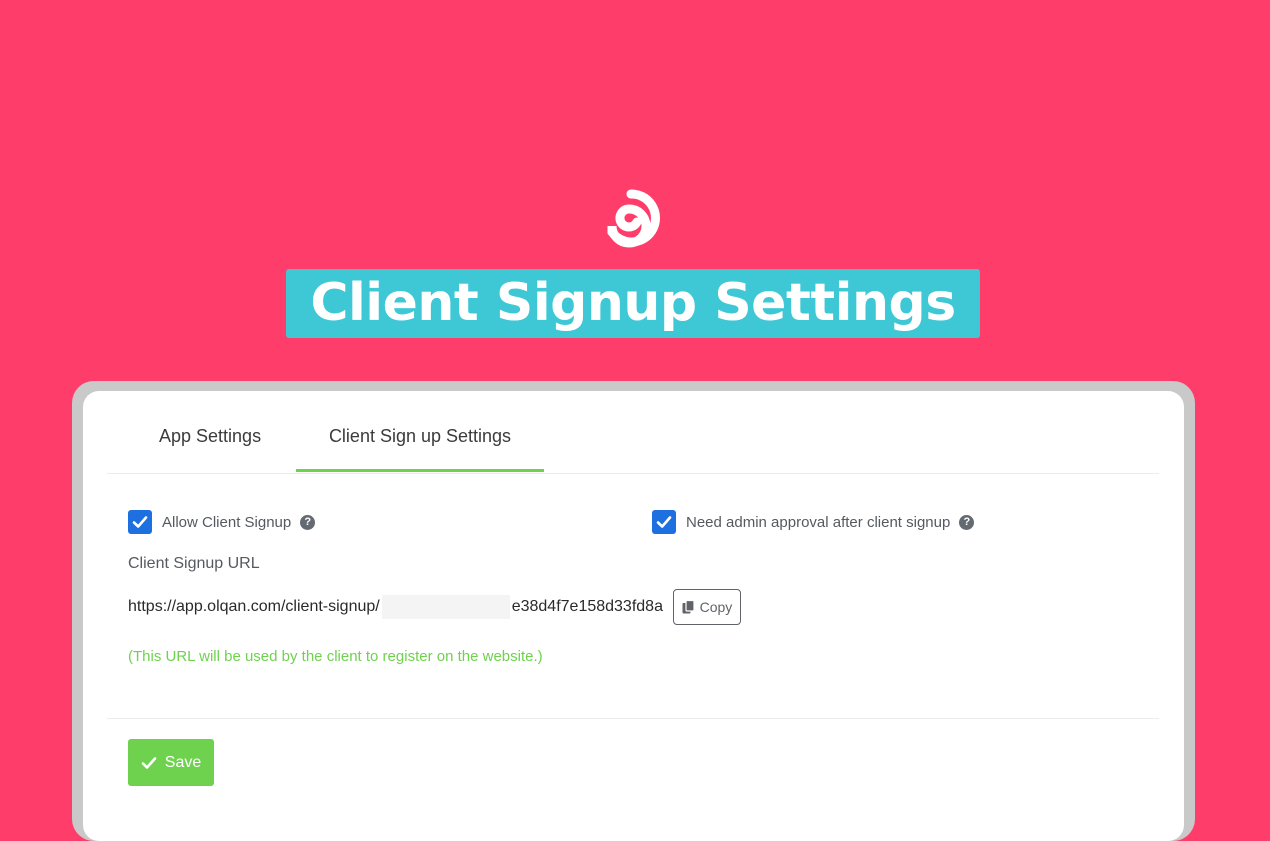 The width and height of the screenshot is (1270, 841). Describe the element at coordinates (688, 607) in the screenshot. I see `copy-icon` at that location.